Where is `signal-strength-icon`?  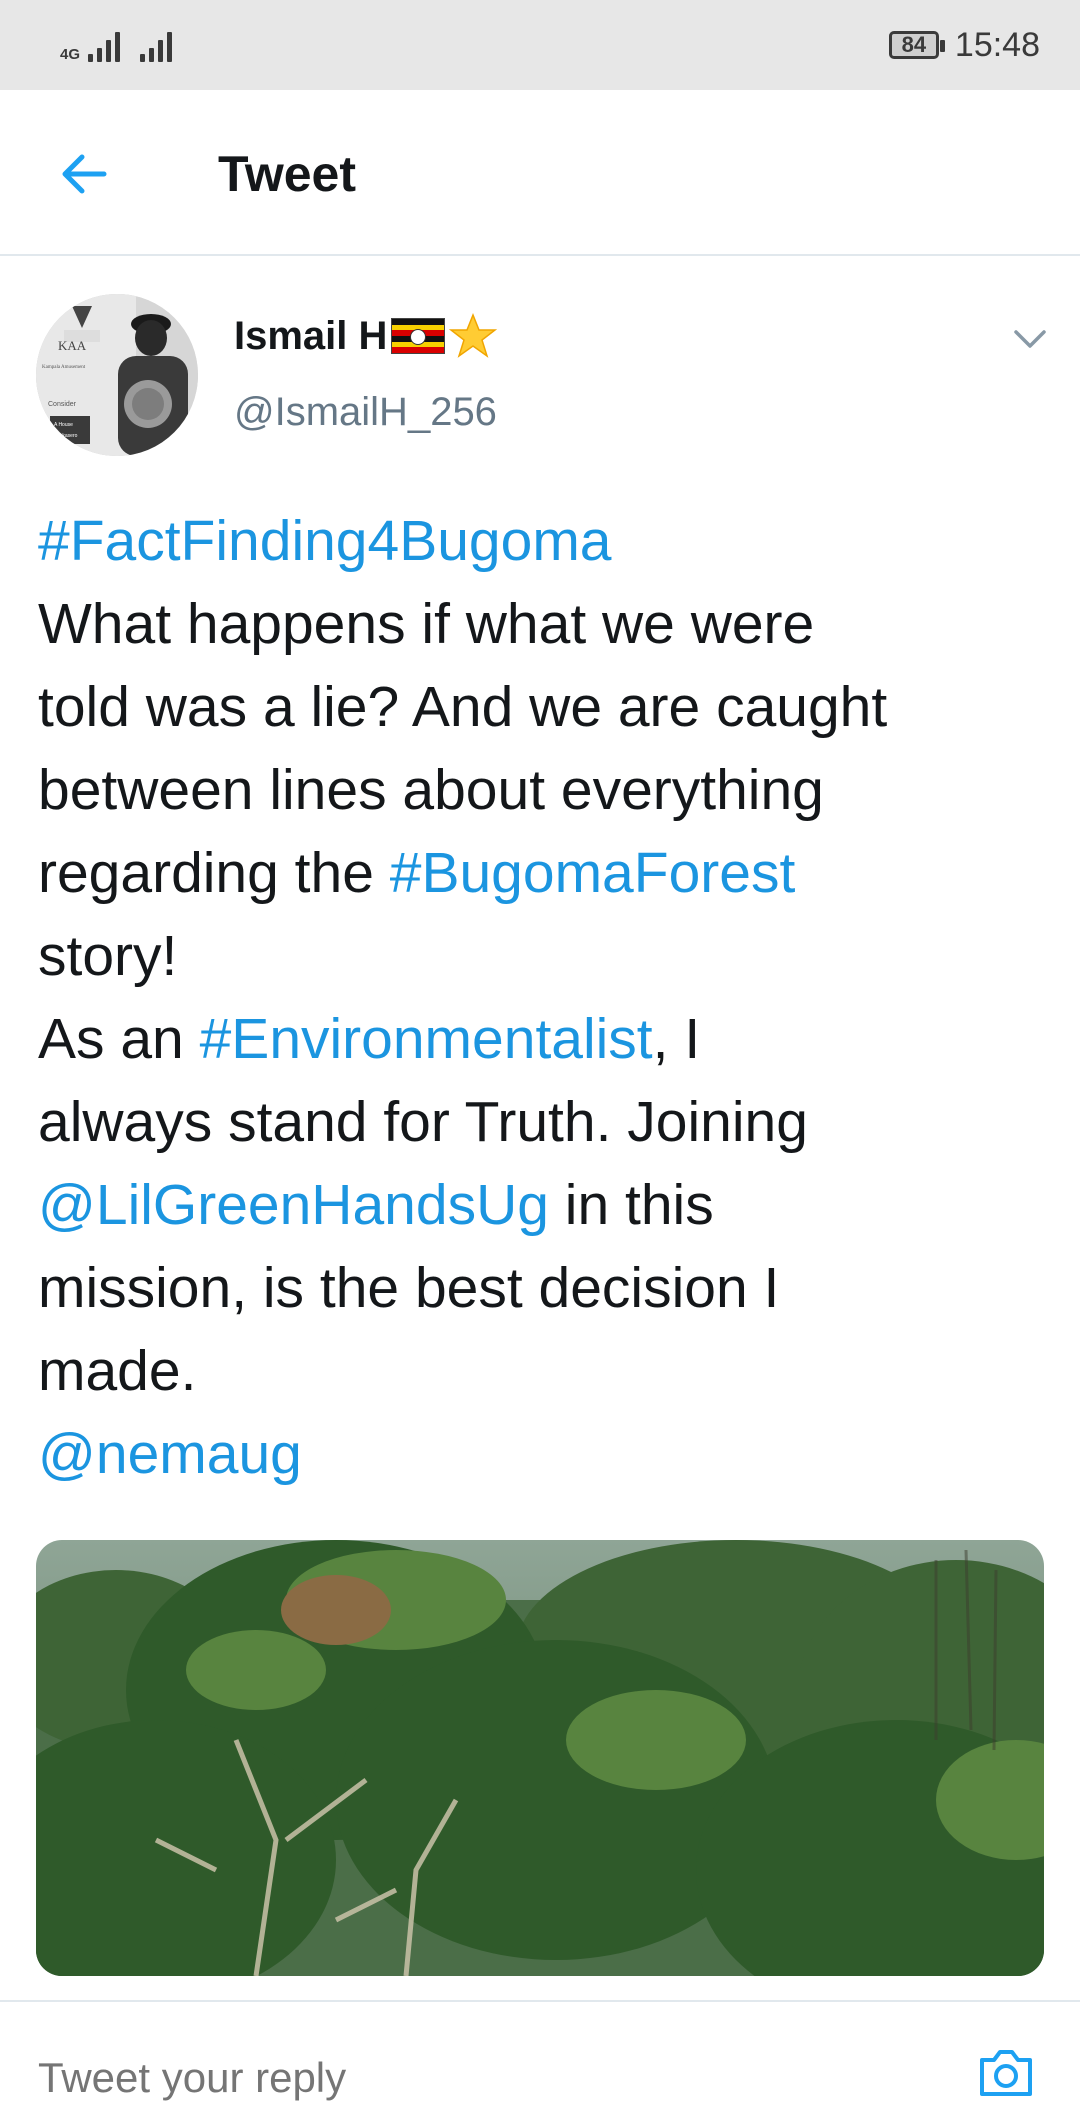
signal-strength-icon is located at coordinates (156, 45).